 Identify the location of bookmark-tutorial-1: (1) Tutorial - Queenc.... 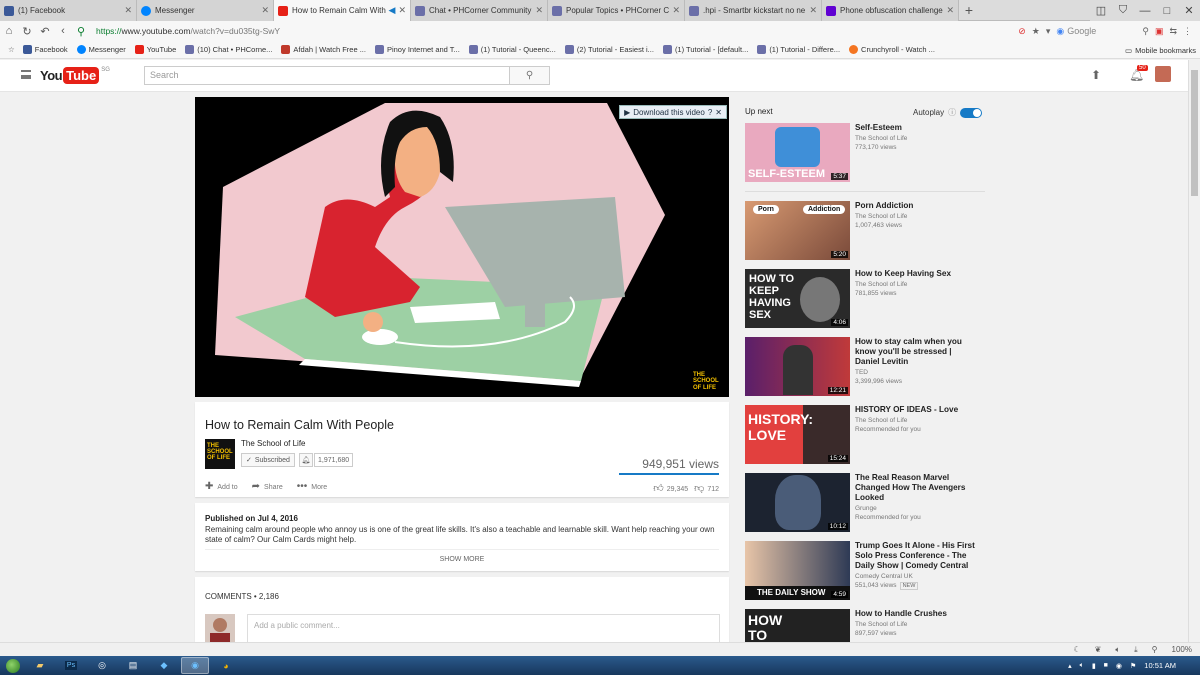
(512, 49).